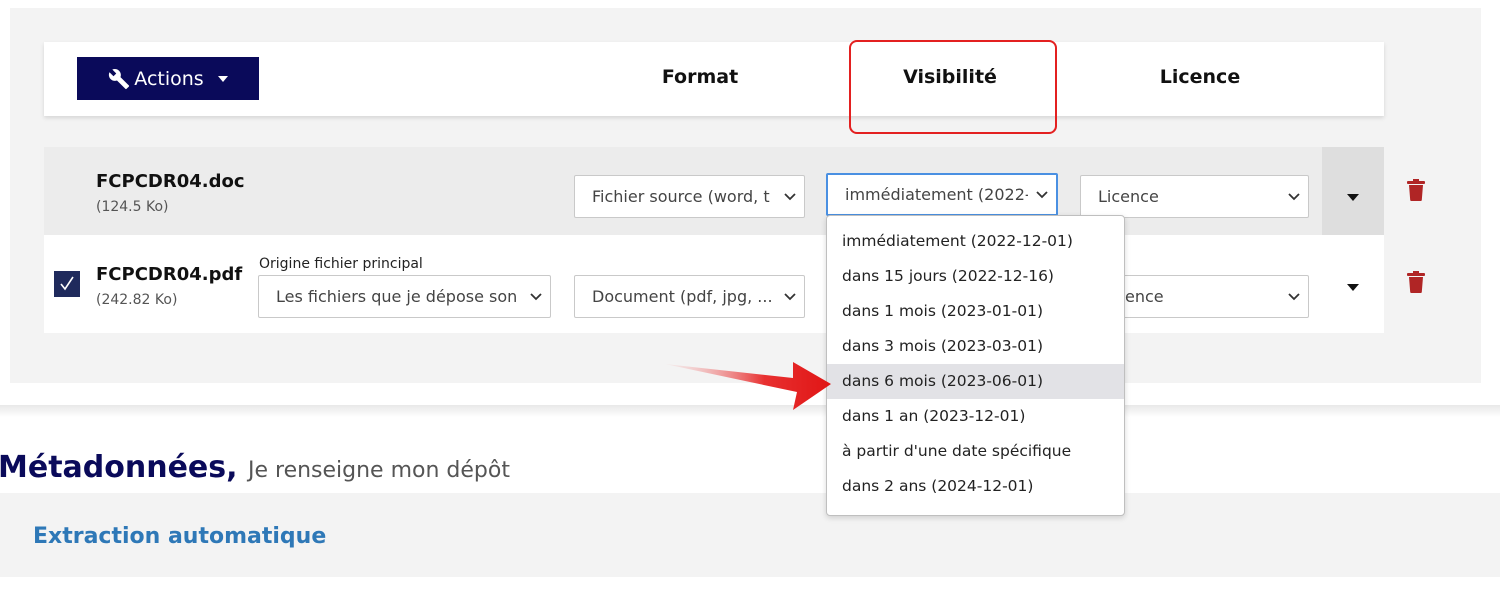  What do you see at coordinates (975, 311) in the screenshot?
I see `visibility-option: dans 1 mois (2023-01-01)` at bounding box center [975, 311].